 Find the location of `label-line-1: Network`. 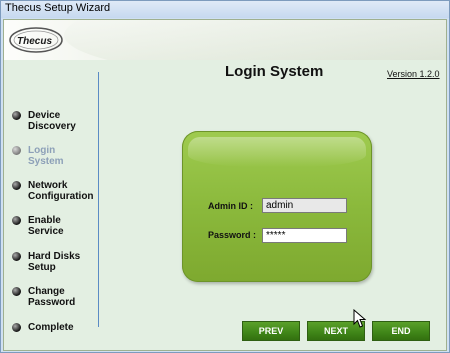

label-line-1: Network is located at coordinates (48, 185).